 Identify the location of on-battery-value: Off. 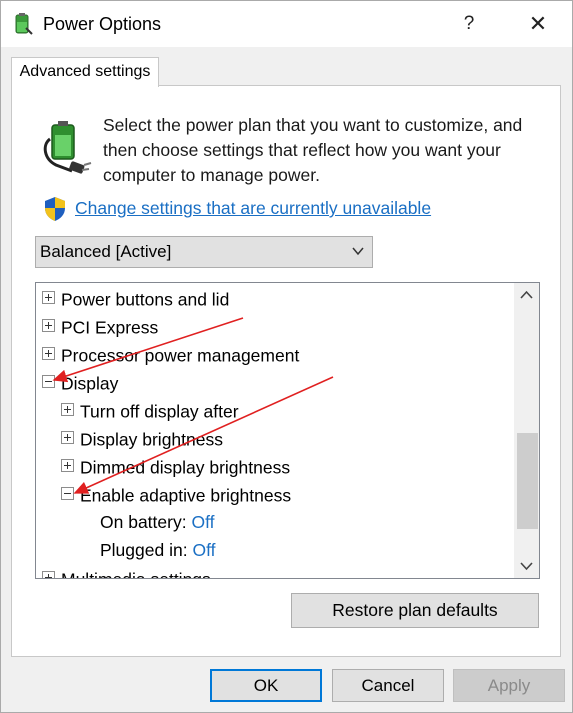
(202, 522).